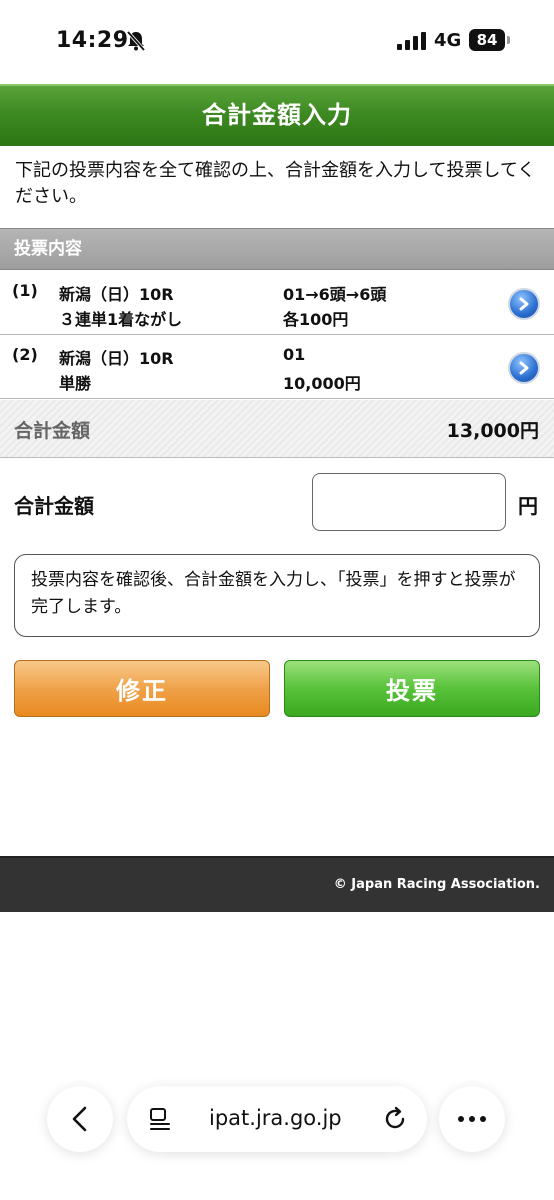  I want to click on bet-number: (2), so click(25, 354).